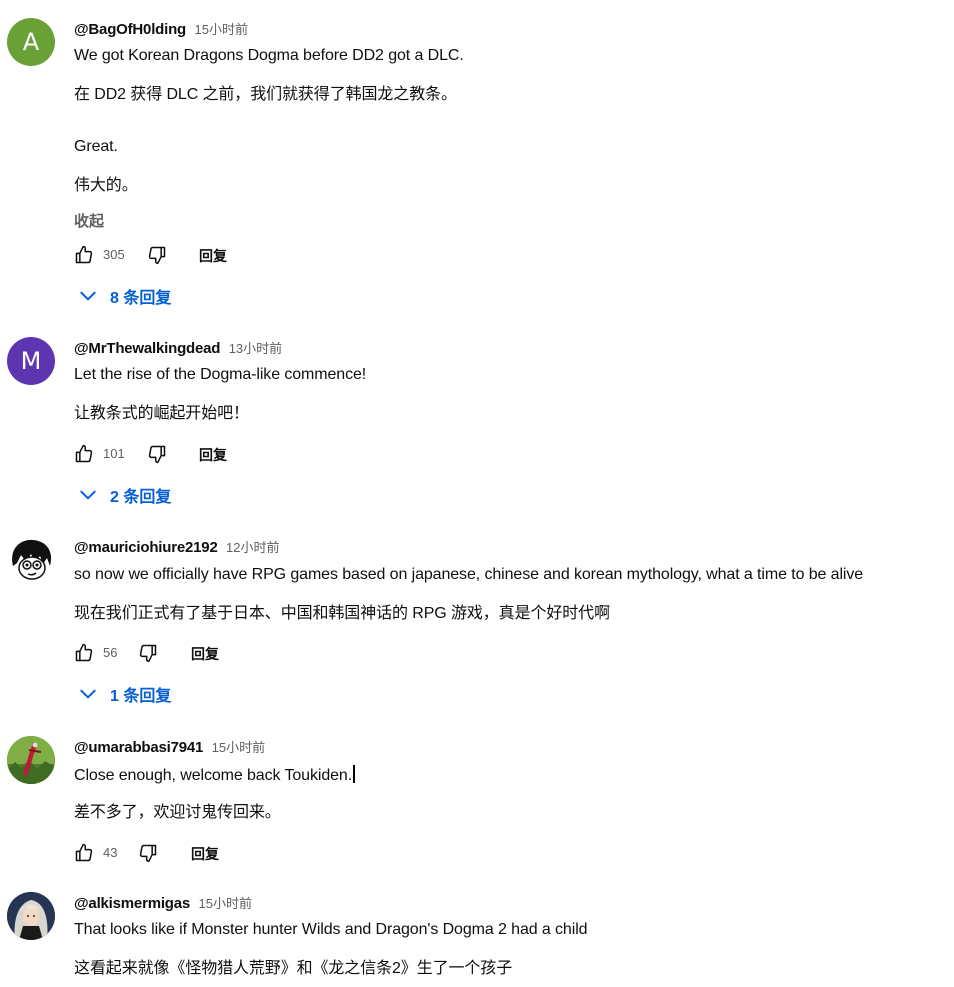 The image size is (954, 987). What do you see at coordinates (147, 348) in the screenshot?
I see `author-handle: @MrThewalkingdead` at bounding box center [147, 348].